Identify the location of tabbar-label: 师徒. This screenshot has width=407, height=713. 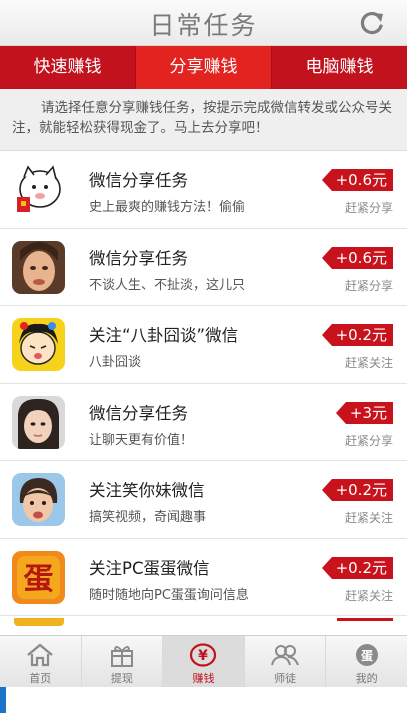
(285, 678).